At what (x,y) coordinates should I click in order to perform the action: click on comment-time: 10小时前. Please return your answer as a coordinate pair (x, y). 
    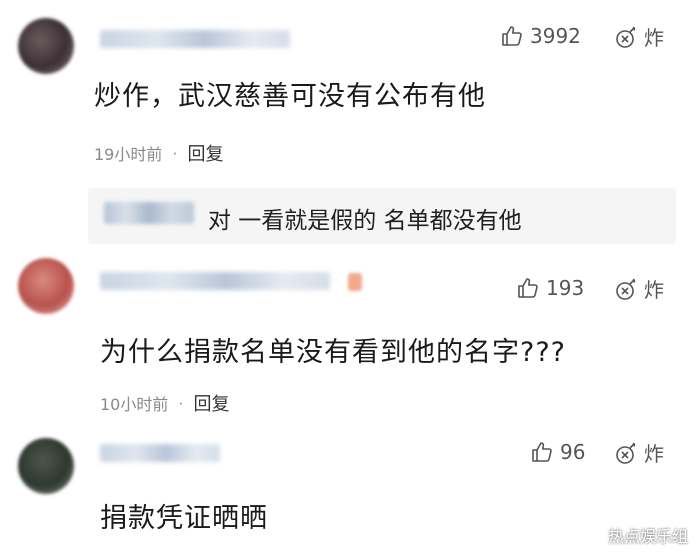
    Looking at the image, I should click on (134, 404).